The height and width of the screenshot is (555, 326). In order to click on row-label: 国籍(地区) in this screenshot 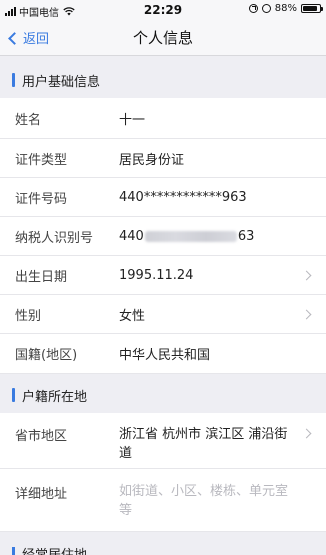, I will do `click(46, 355)`.